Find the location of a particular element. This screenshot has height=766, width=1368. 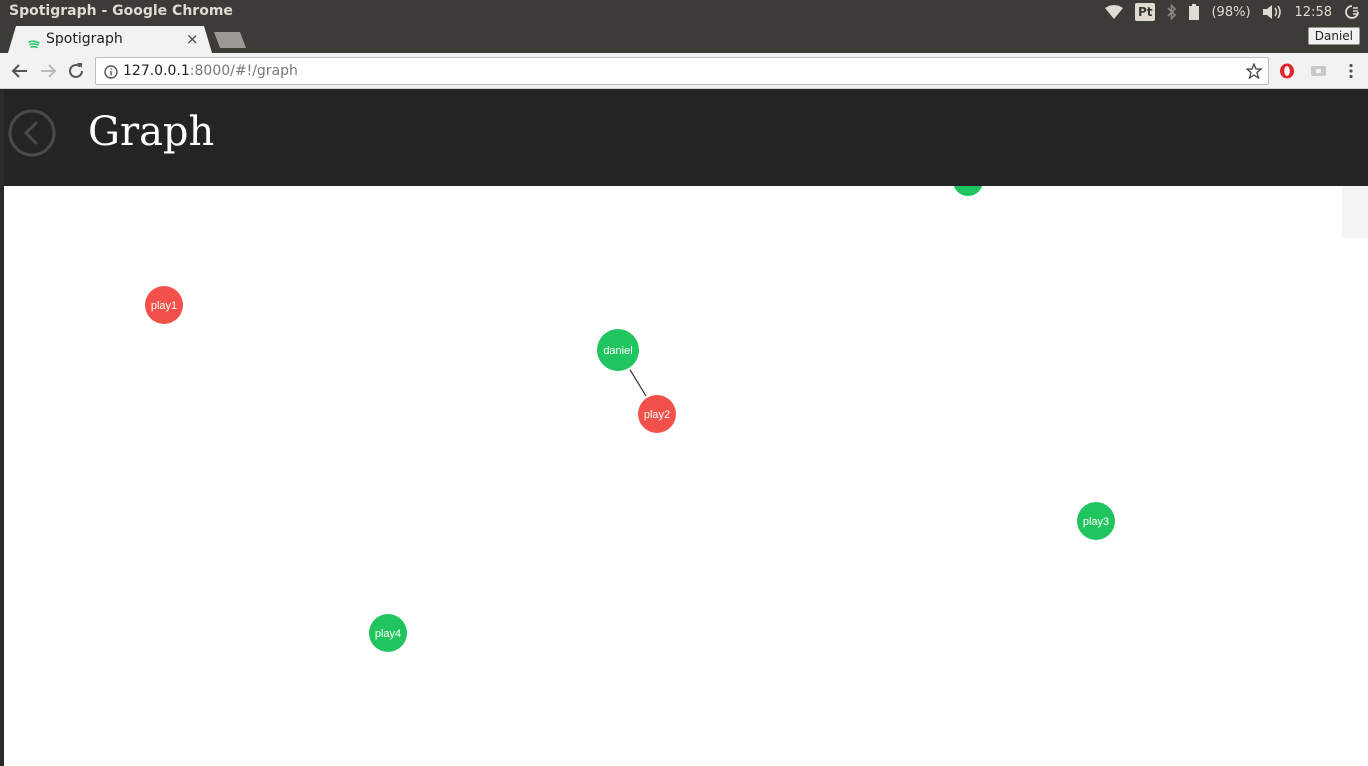

graph-edge-daniel-play2 is located at coordinates (638, 383).